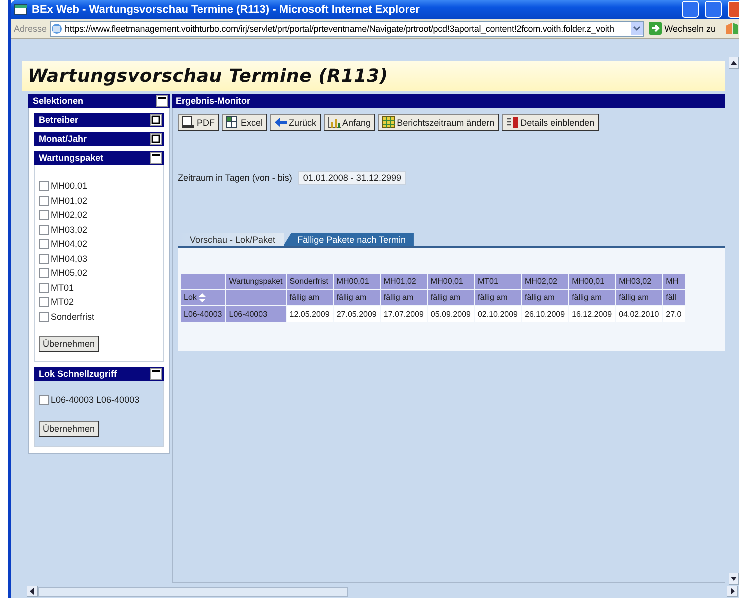  What do you see at coordinates (31, 29) in the screenshot?
I see `address-label: Adresse` at bounding box center [31, 29].